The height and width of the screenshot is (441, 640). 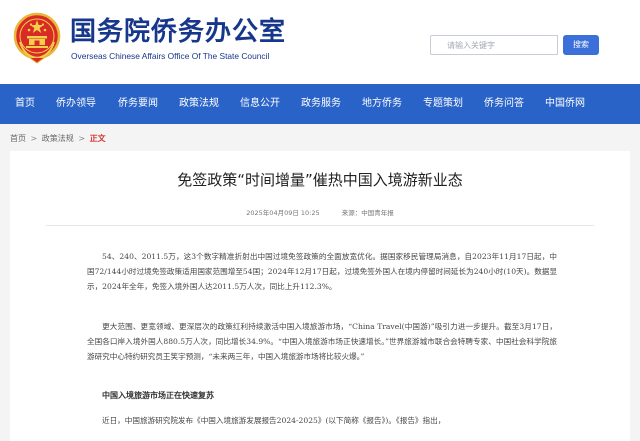 I want to click on article-meta: 2025年04月09日 10:25 来源：中国青年报, so click(x=320, y=213).